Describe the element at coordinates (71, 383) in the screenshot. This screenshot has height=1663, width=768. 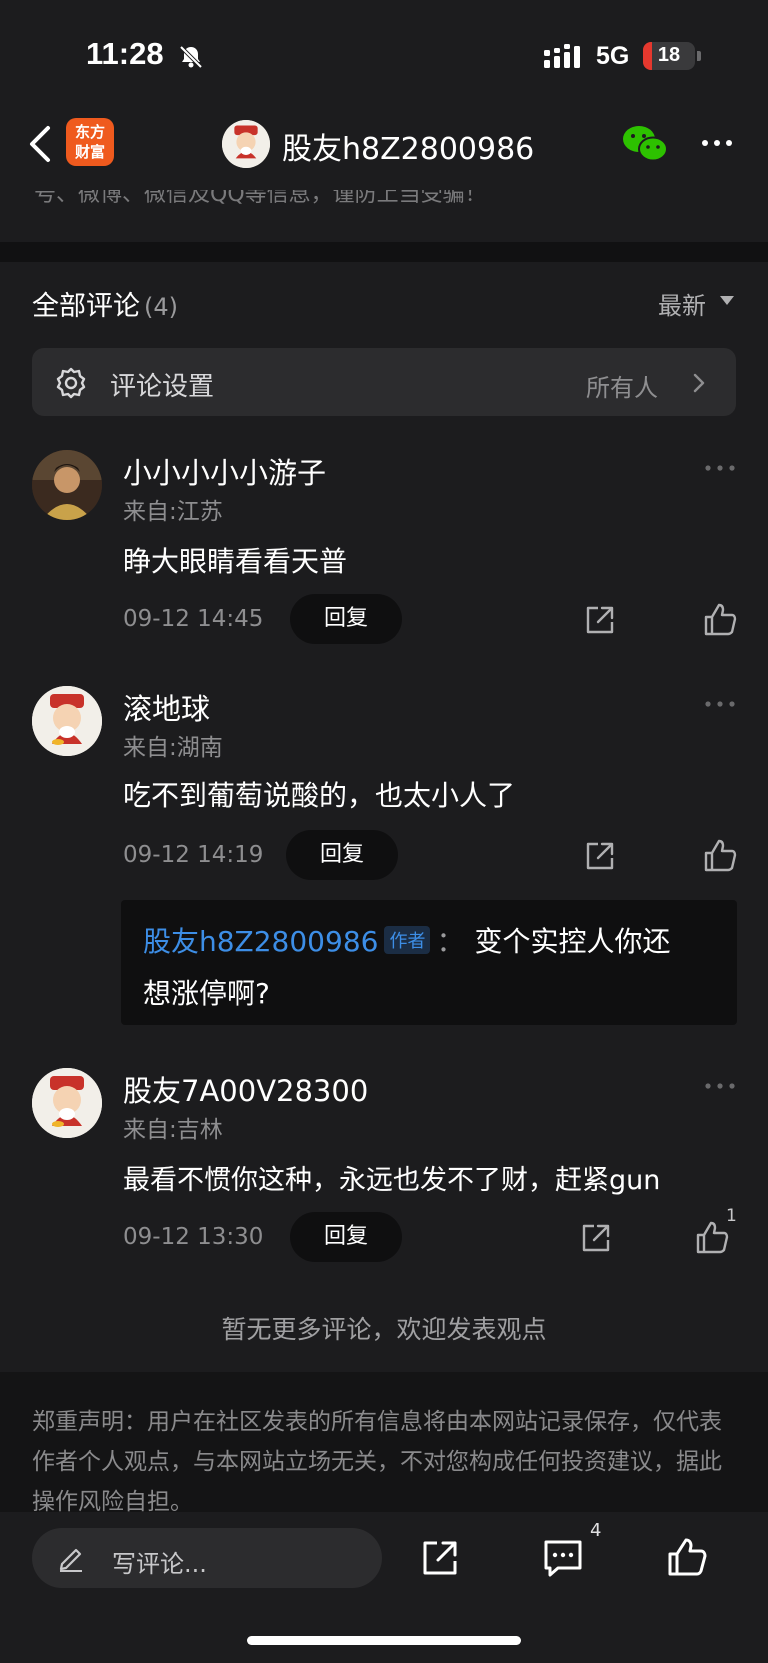
I see `gear-icon` at that location.